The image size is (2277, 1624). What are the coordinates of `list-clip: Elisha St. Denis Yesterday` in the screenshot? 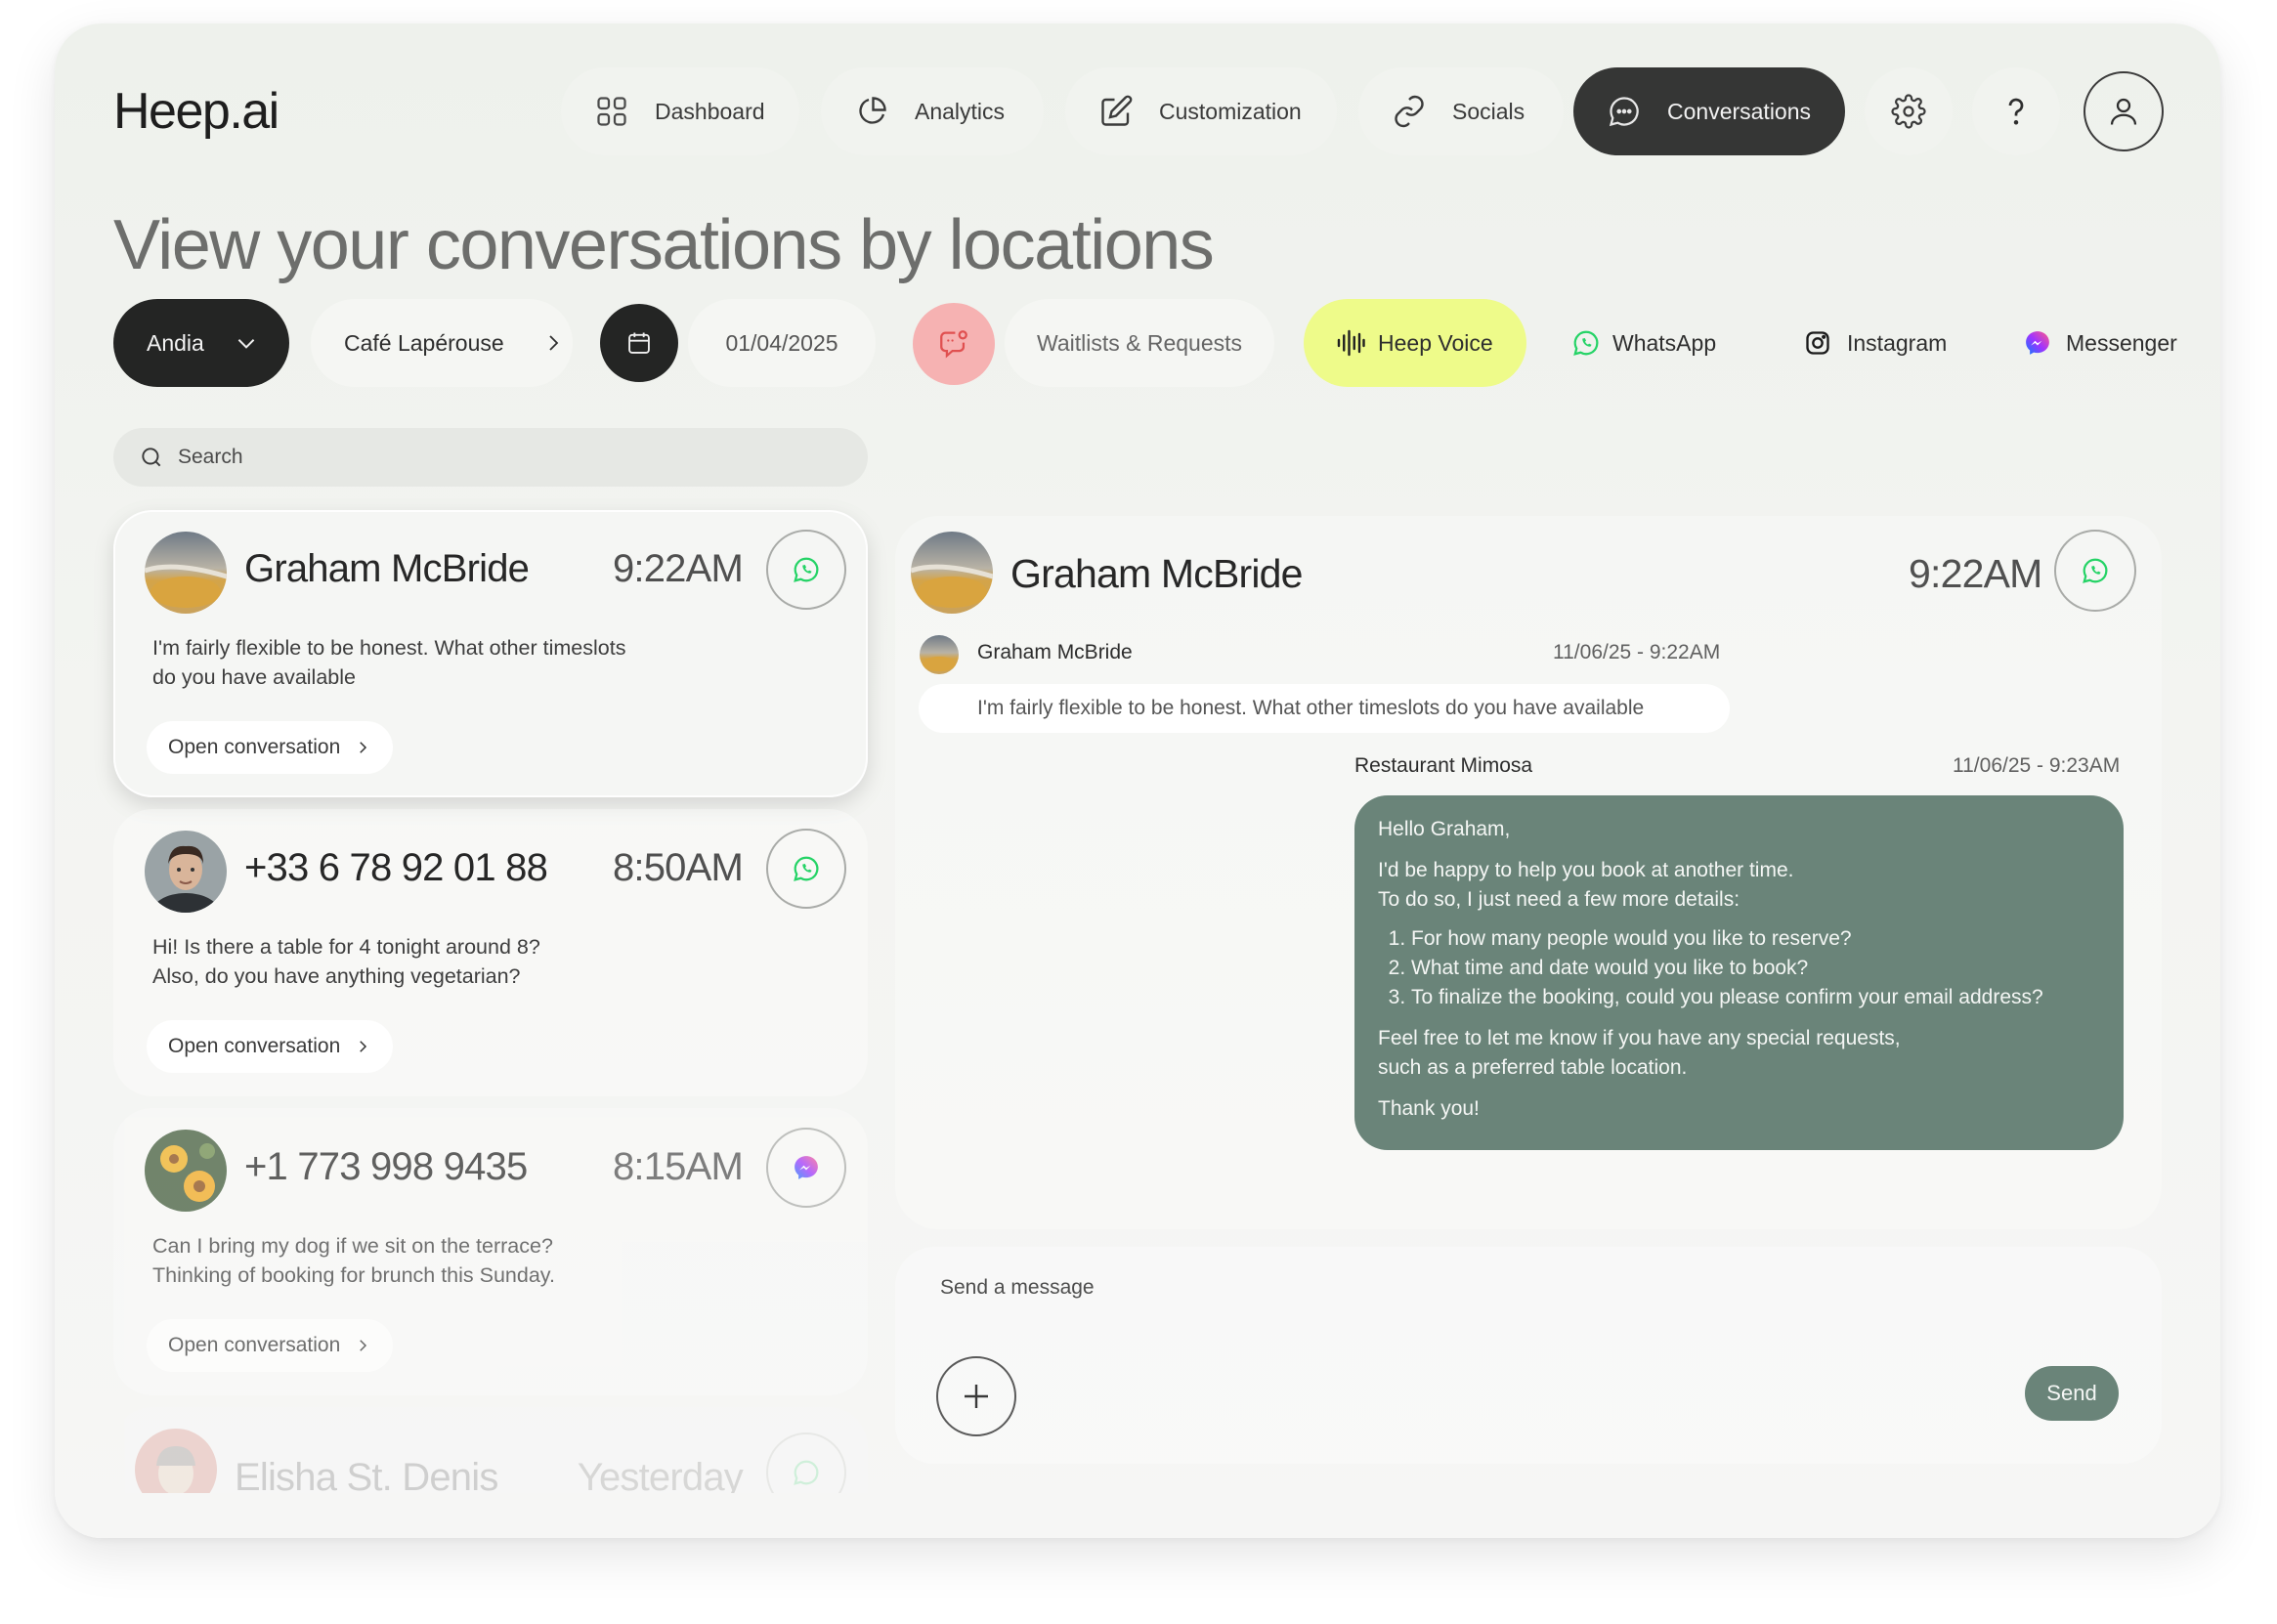 It's located at (491, 1450).